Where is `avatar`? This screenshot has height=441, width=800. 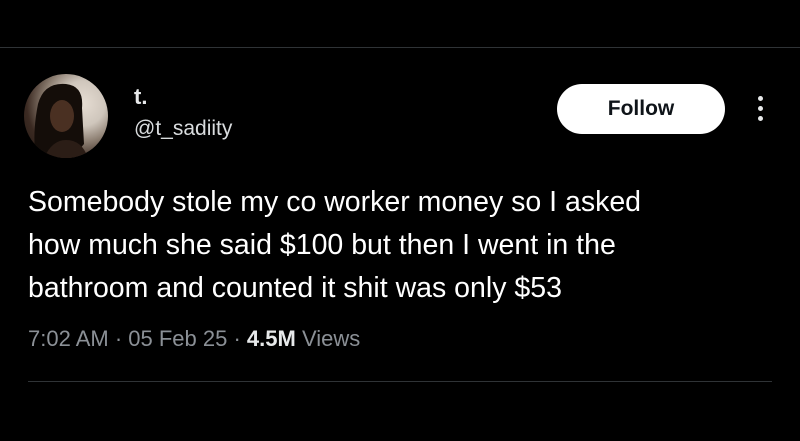 avatar is located at coordinates (66, 116).